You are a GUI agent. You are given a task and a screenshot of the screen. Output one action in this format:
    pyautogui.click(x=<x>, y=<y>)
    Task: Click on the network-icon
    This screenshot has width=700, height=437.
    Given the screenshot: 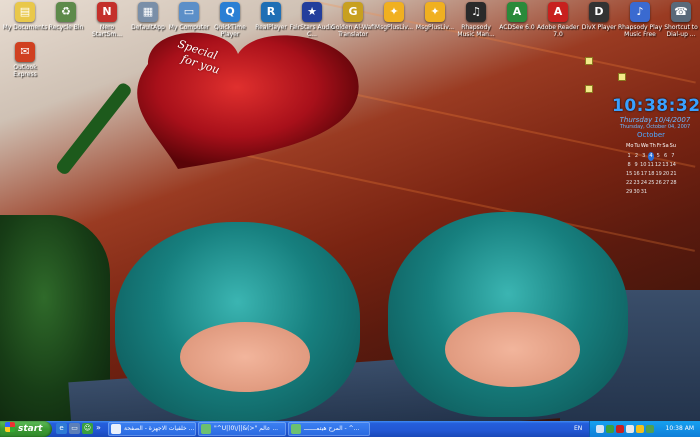 What is the action you would take?
    pyautogui.click(x=600, y=429)
    